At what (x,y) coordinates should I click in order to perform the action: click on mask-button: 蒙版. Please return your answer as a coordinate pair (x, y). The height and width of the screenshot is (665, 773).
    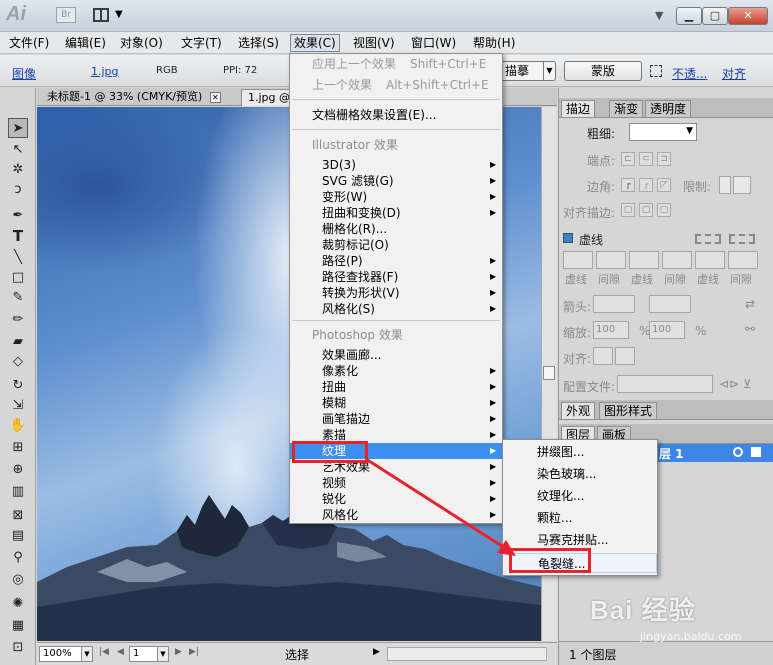
    Looking at the image, I should click on (603, 71).